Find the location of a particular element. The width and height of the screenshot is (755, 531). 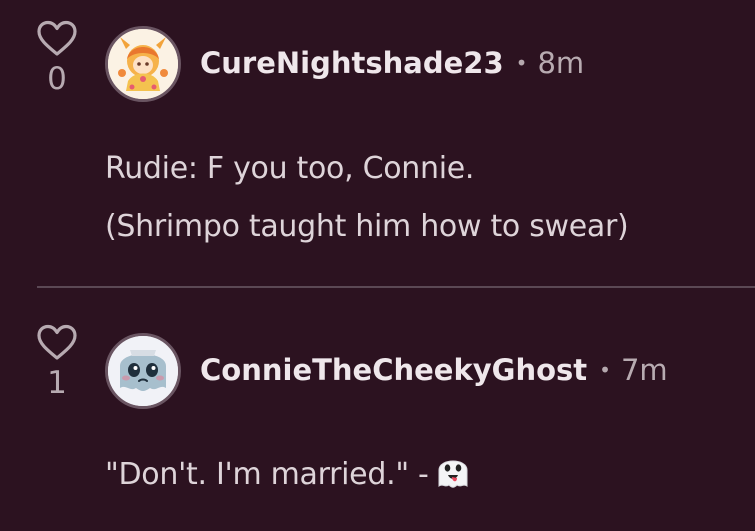

username-link: ConnieTheCheekyGhost is located at coordinates (393, 370).